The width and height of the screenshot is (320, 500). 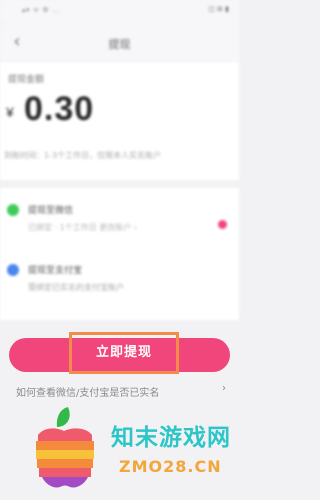 What do you see at coordinates (222, 224) in the screenshot?
I see `selected-radio-icon` at bounding box center [222, 224].